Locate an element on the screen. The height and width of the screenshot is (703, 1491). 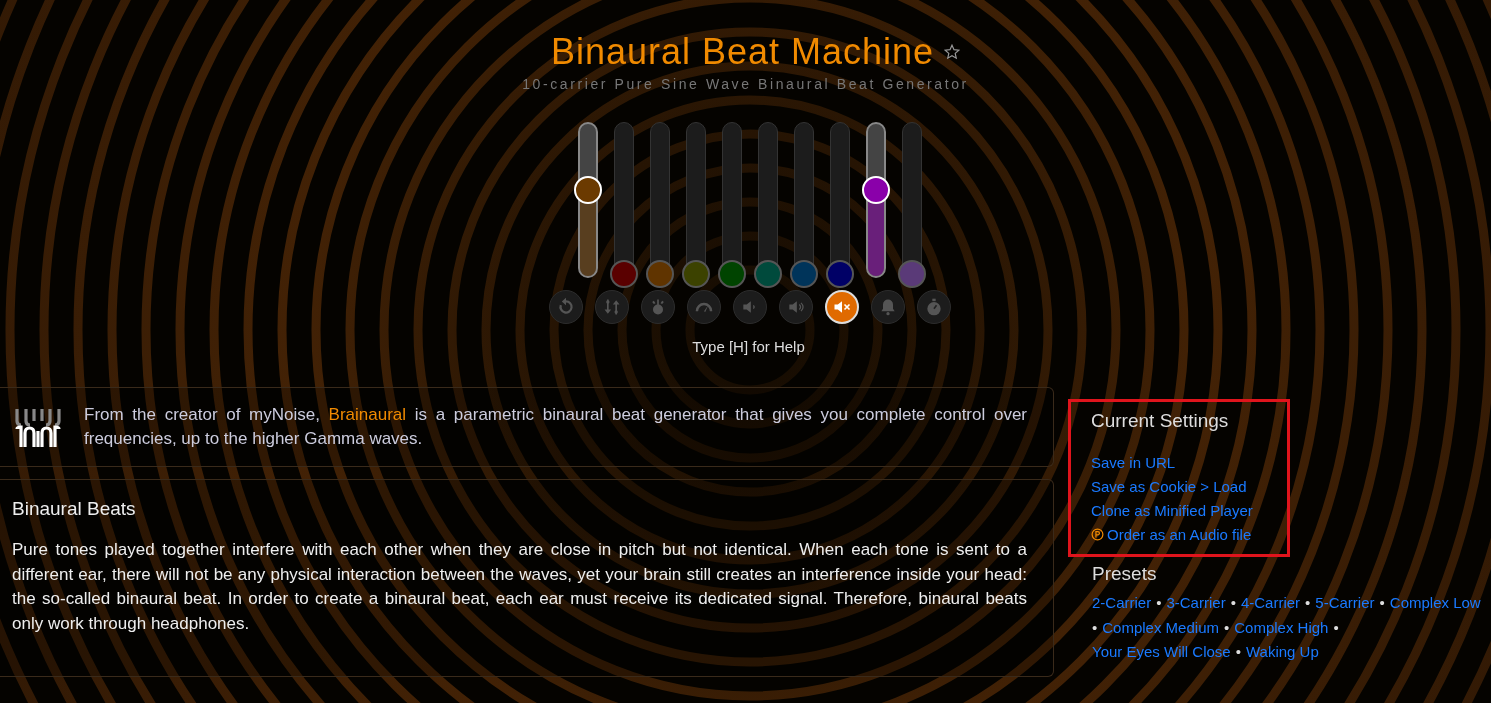
settings-link: Order as an Audio file is located at coordinates (1179, 534).